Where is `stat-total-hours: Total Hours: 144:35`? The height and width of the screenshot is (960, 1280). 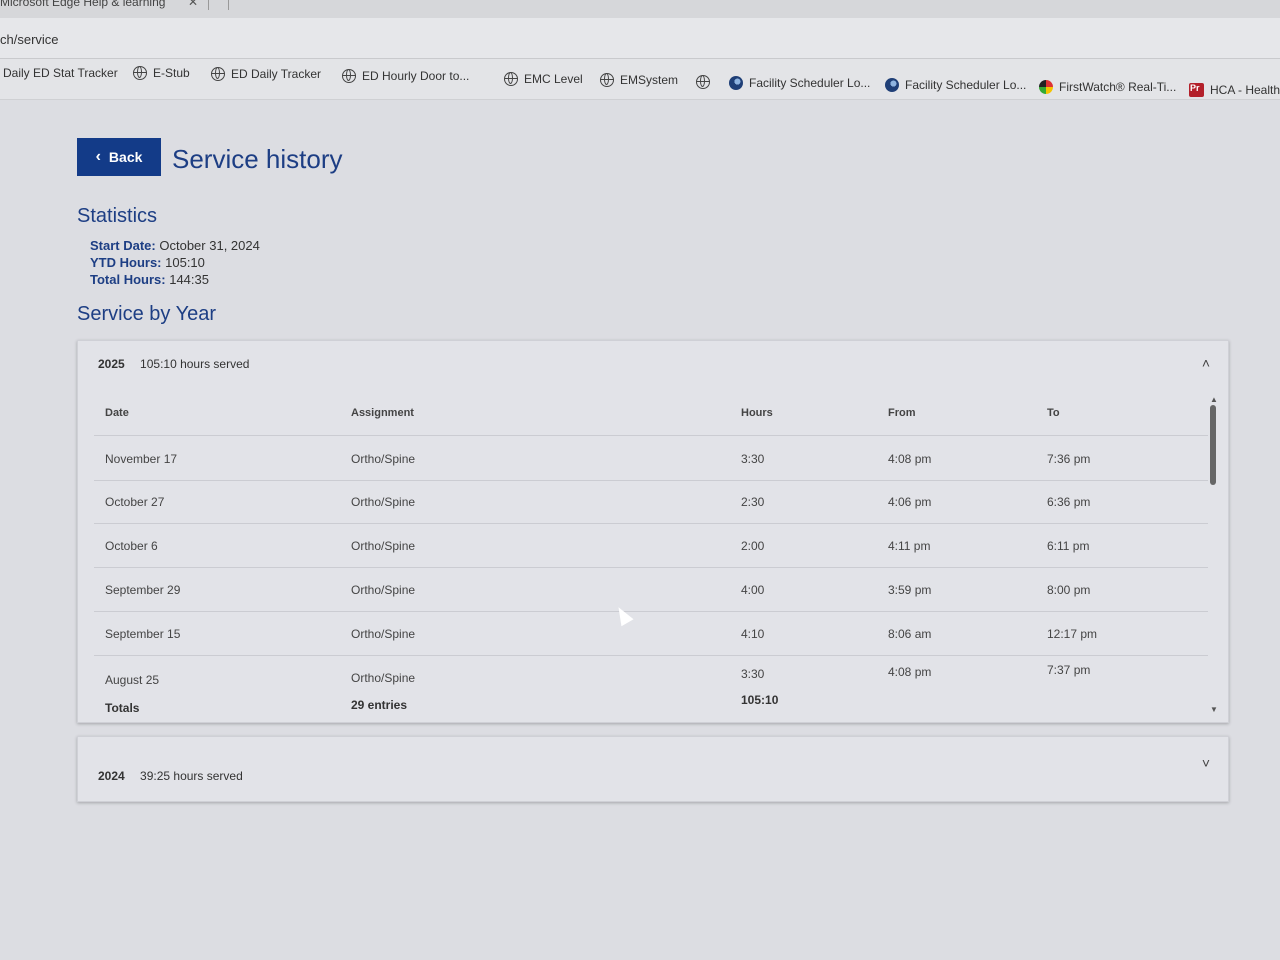
stat-total-hours: Total Hours: 144:35 is located at coordinates (149, 279).